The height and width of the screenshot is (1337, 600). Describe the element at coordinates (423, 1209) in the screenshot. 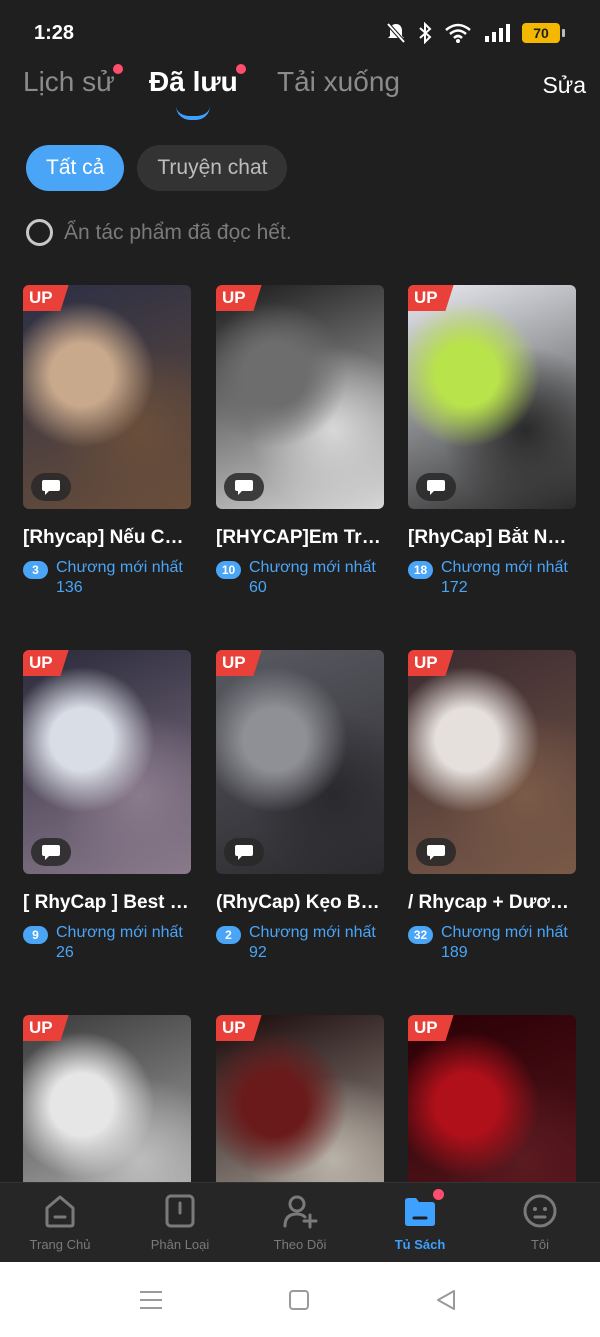

I see `bookshelf-icon` at that location.